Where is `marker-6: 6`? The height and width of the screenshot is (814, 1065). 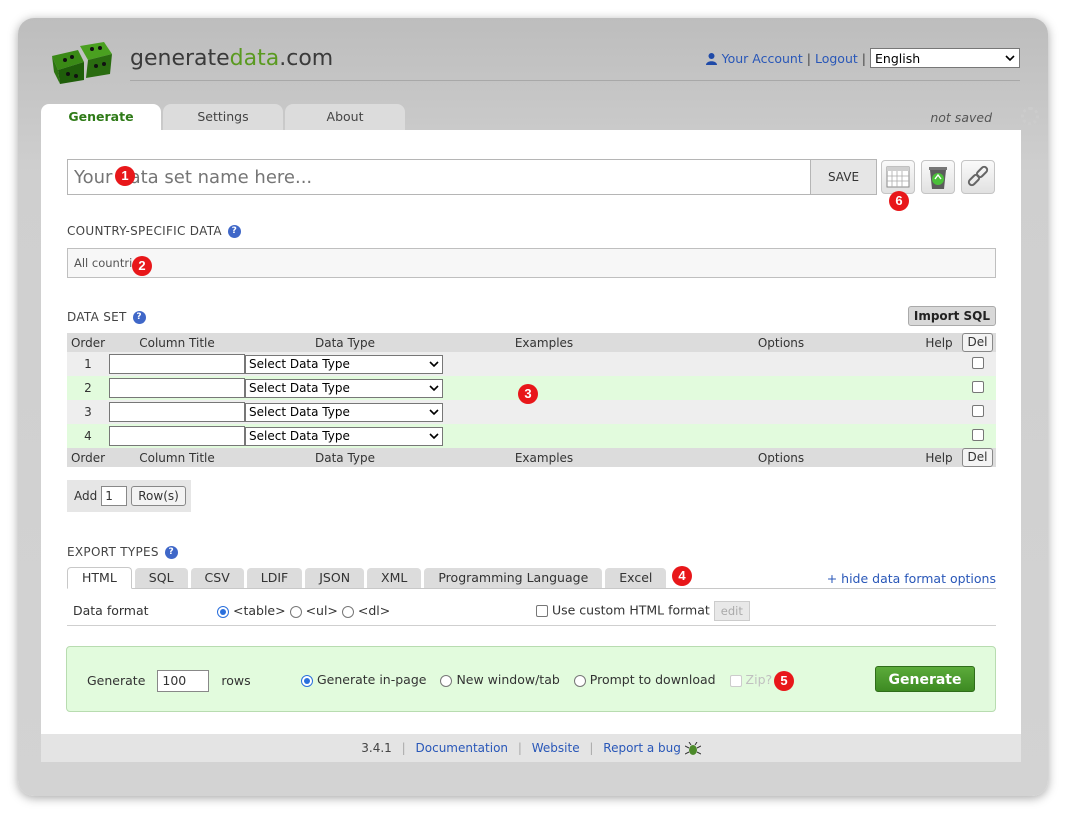
marker-6: 6 is located at coordinates (899, 201).